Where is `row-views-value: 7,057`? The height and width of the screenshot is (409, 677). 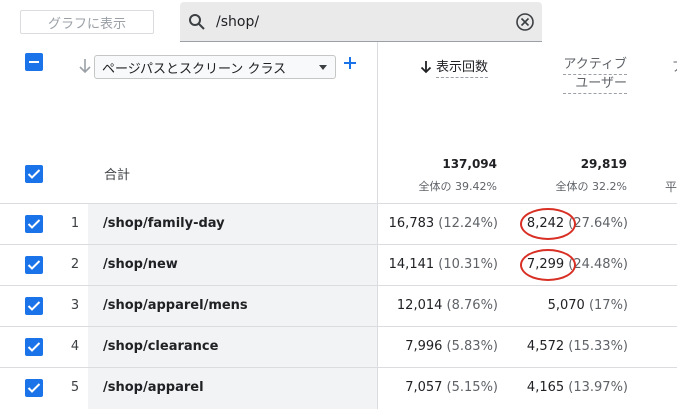 row-views-value: 7,057 is located at coordinates (424, 387).